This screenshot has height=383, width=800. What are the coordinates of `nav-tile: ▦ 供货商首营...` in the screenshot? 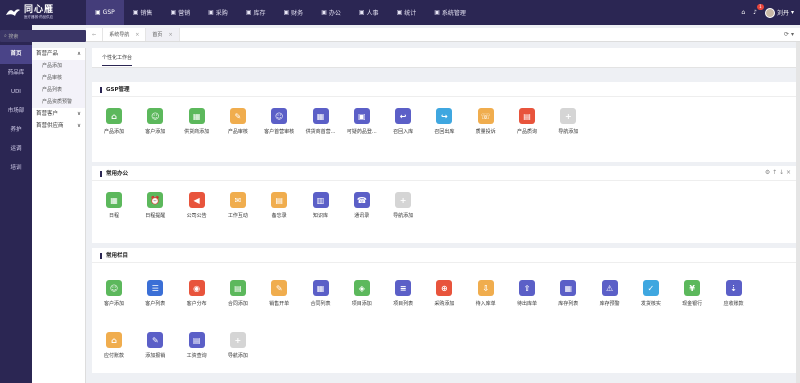 It's located at (321, 121).